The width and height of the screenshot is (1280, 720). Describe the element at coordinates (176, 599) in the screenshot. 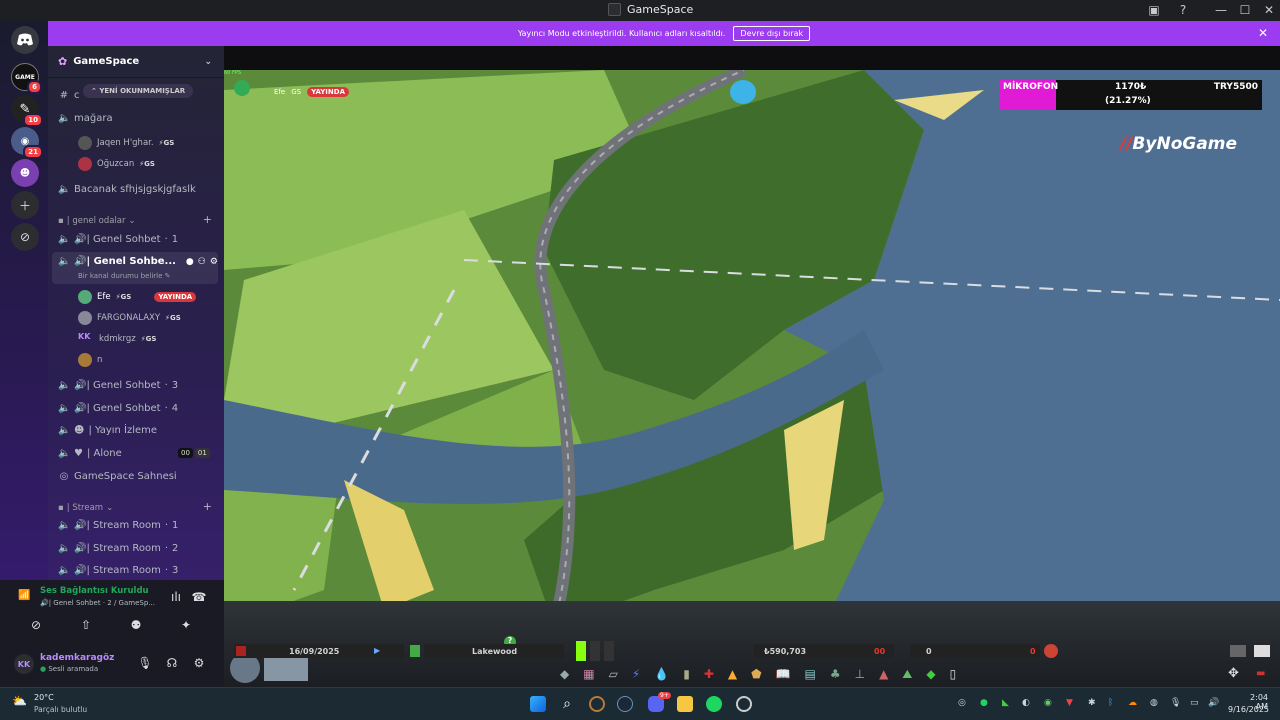

I see `noise-suppression-icon: ılı` at that location.